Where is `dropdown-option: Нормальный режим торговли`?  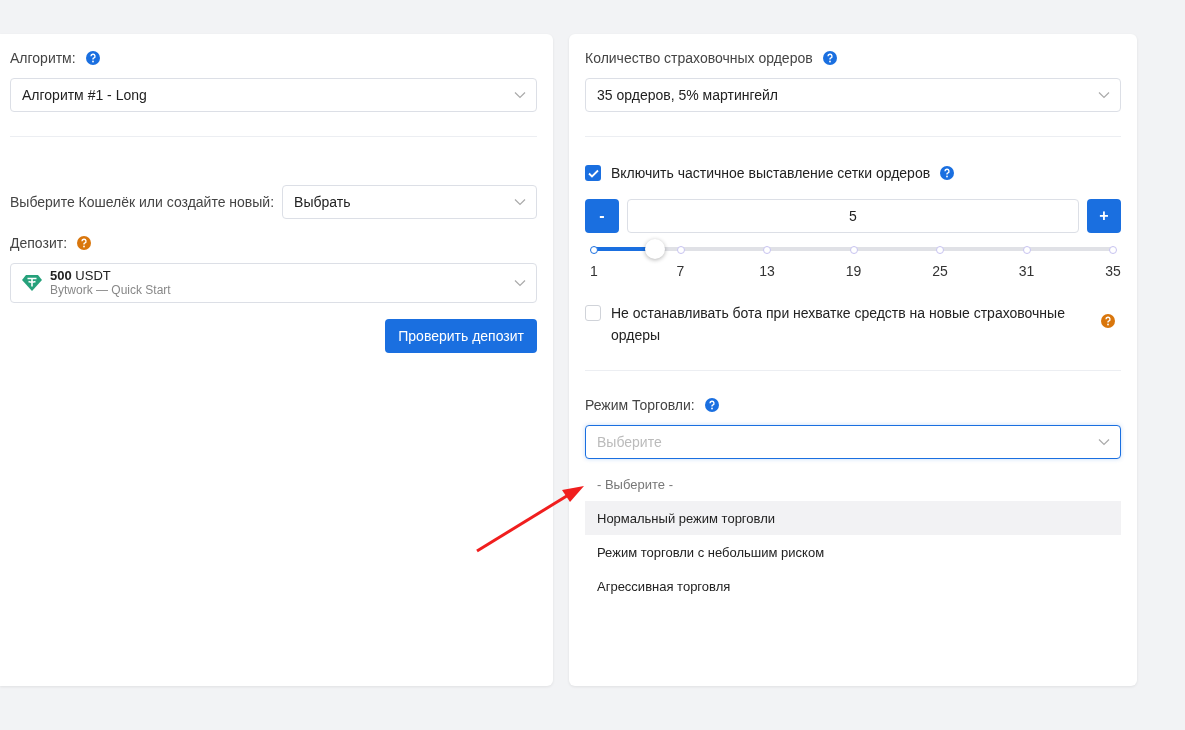 dropdown-option: Нормальный режим торговли is located at coordinates (853, 518).